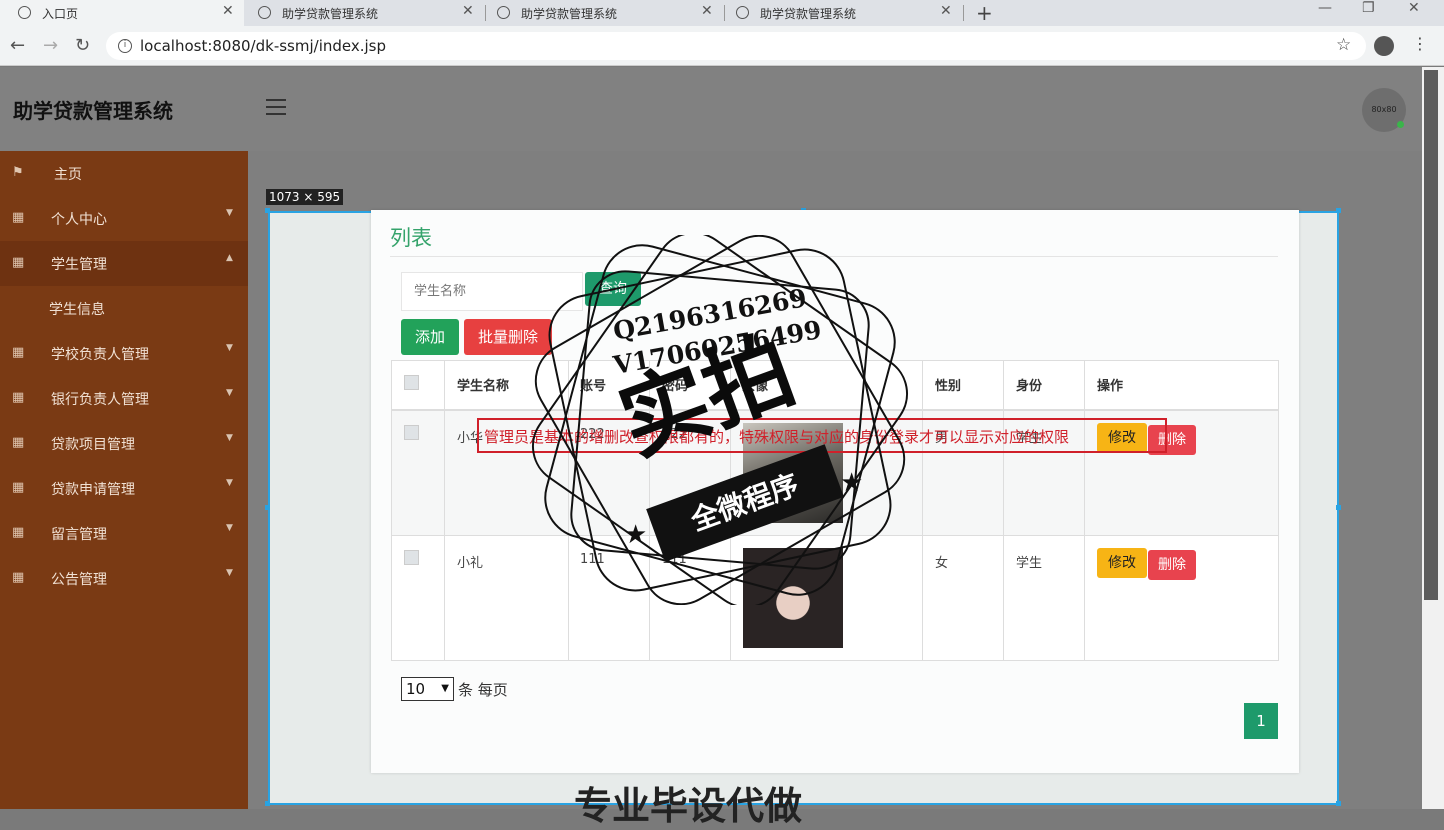 Image resolution: width=1444 pixels, height=830 pixels. I want to click on online-status-dot, so click(1400, 124).